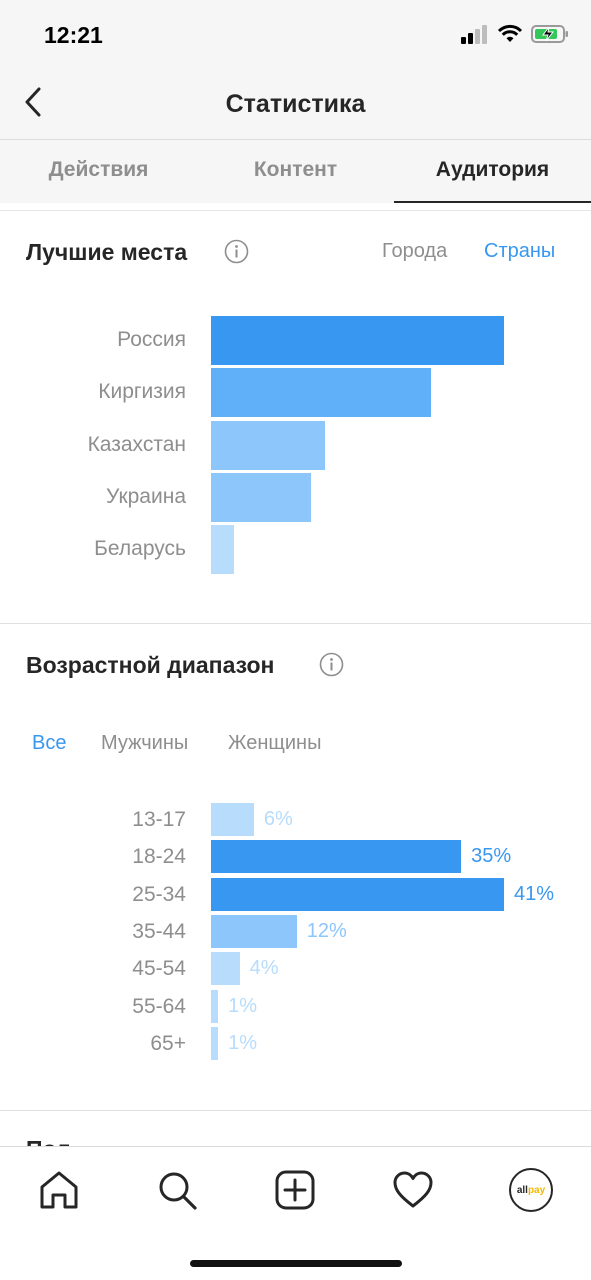 The height and width of the screenshot is (1280, 591). I want to click on country-label: Казахстан, so click(136, 444).